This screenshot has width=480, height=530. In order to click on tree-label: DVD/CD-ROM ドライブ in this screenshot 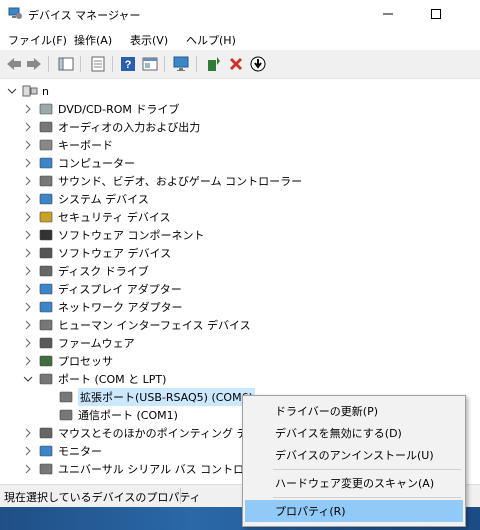, I will do `click(119, 109)`.